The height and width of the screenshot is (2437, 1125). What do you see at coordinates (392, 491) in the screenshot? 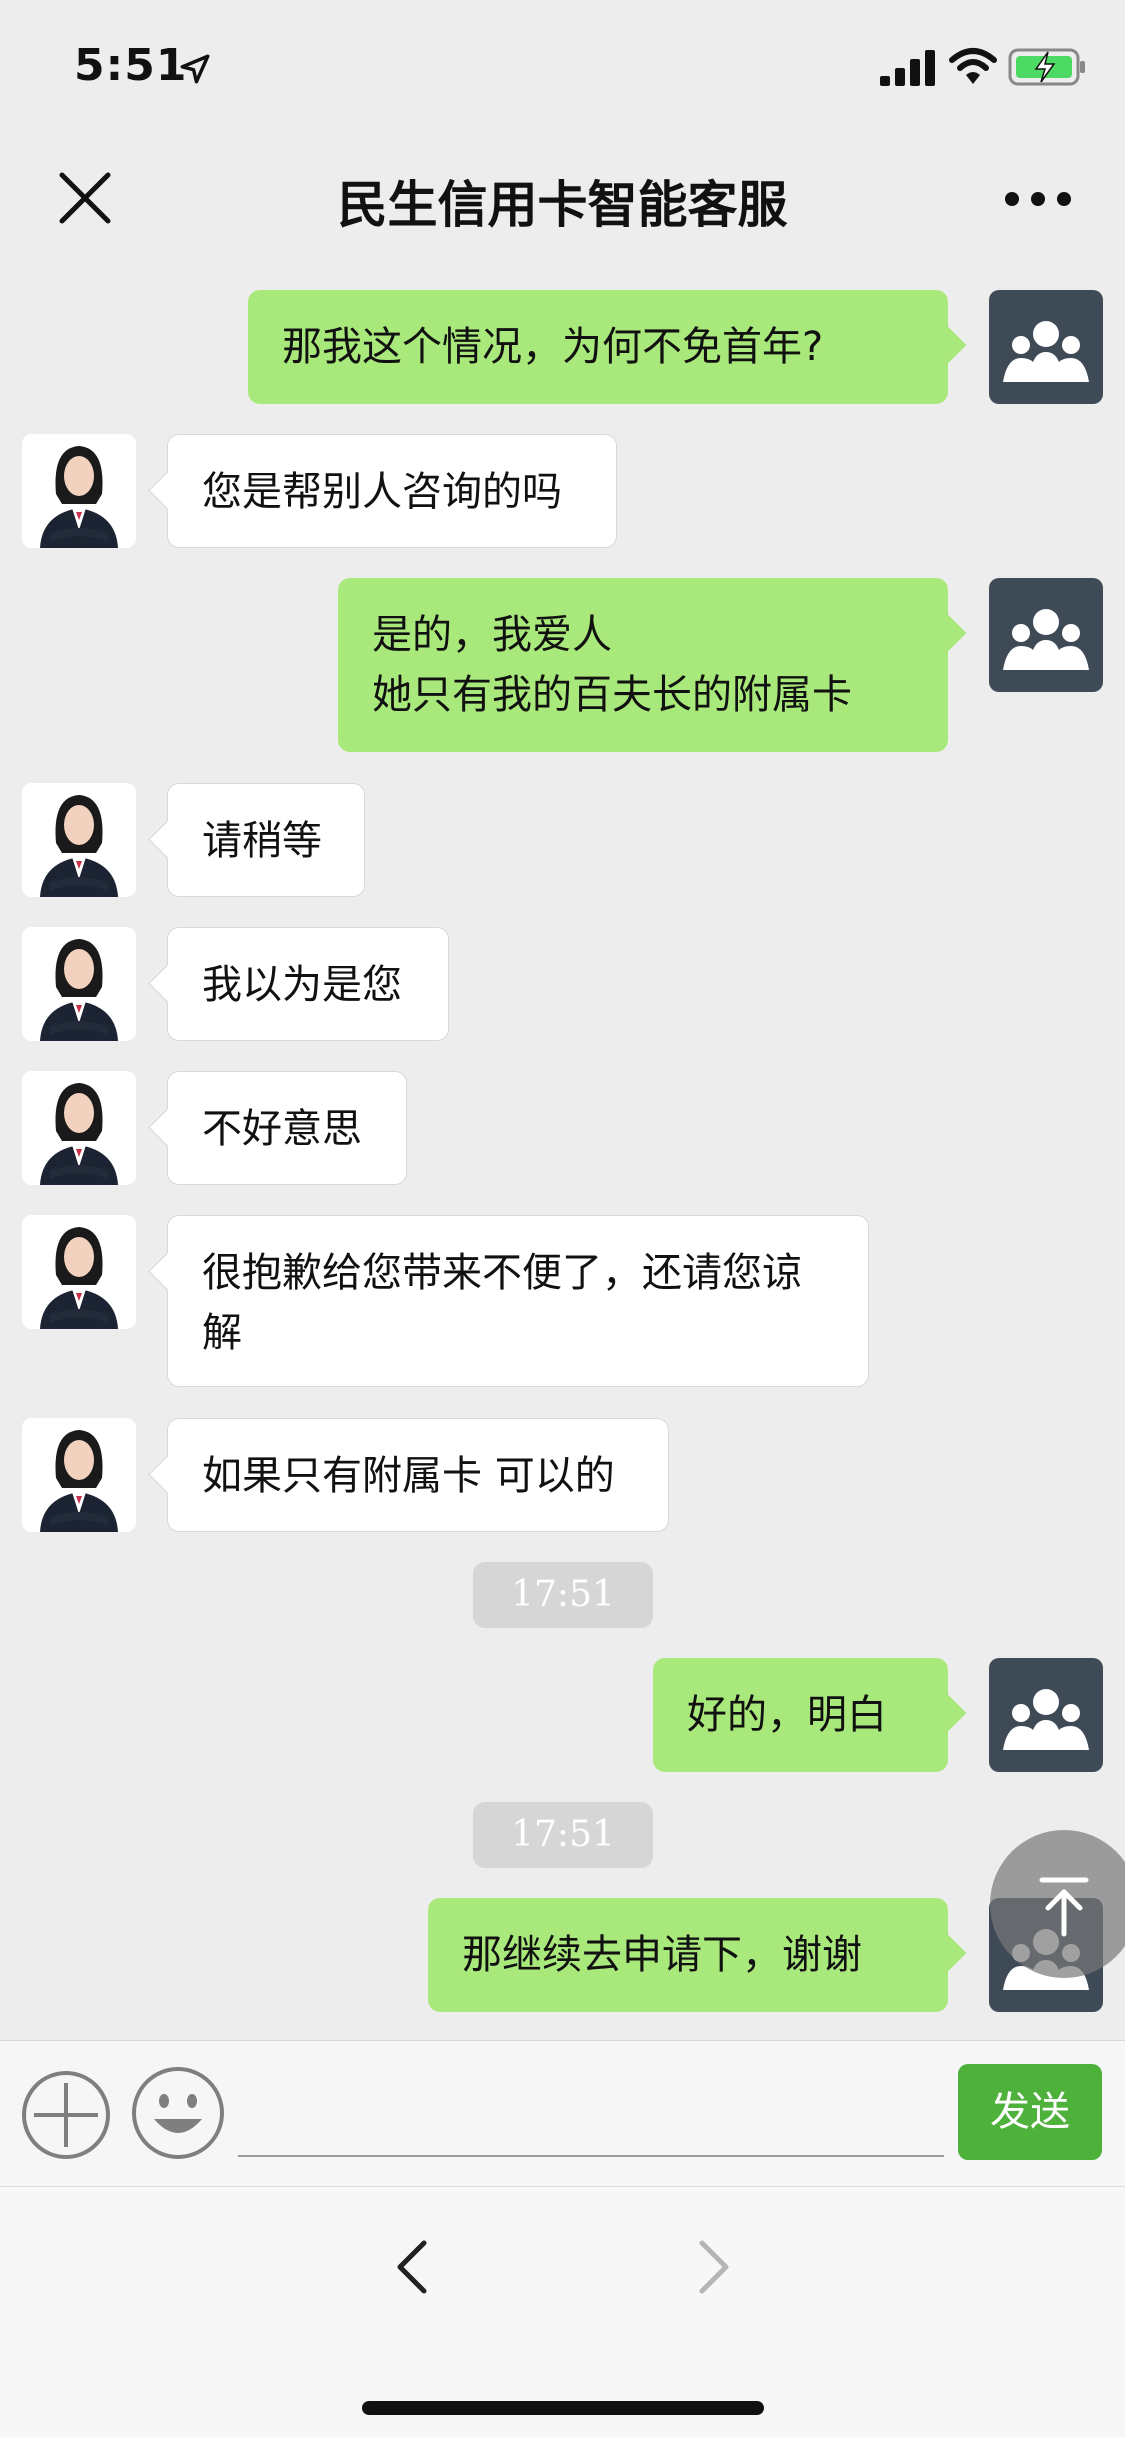
I see `message-bubble: 您是帮别人咨询的吗` at bounding box center [392, 491].